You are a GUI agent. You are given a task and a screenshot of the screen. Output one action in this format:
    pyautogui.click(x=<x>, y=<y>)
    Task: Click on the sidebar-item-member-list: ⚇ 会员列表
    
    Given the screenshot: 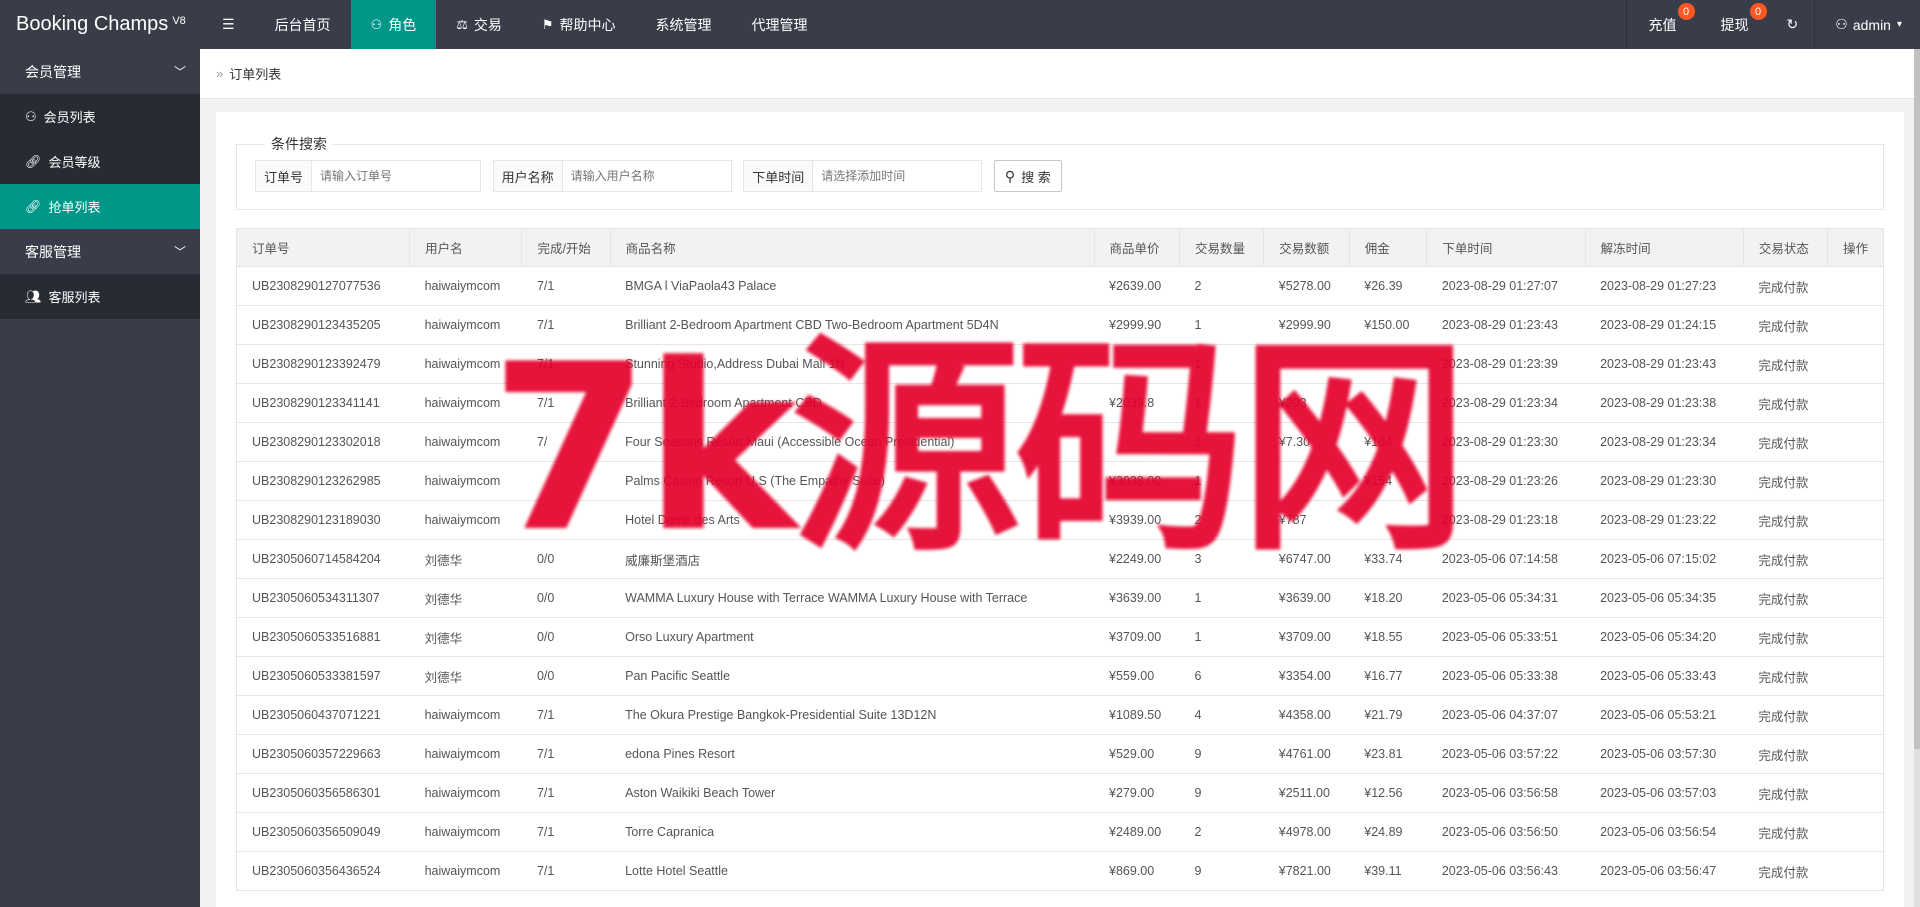 What is the action you would take?
    pyautogui.click(x=100, y=116)
    